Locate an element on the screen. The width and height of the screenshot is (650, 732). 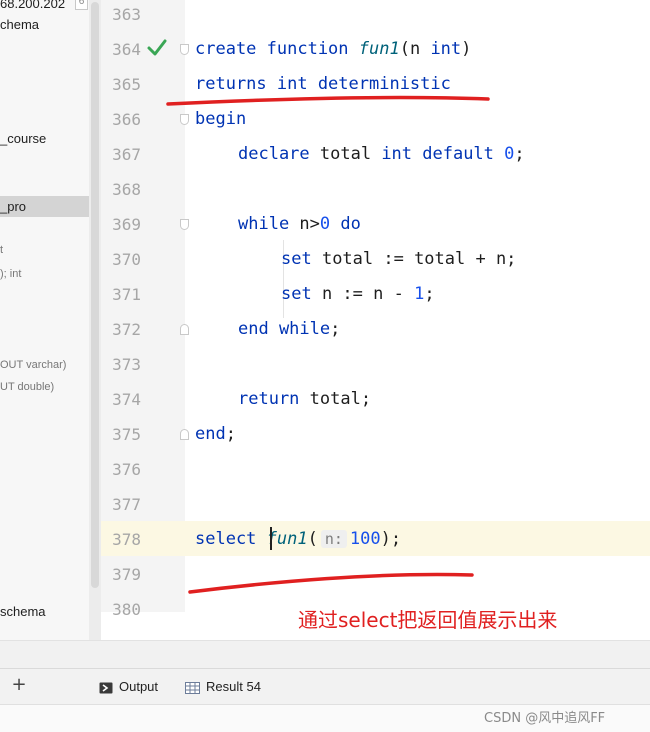
line-number: 374 is located at coordinates (126, 399).